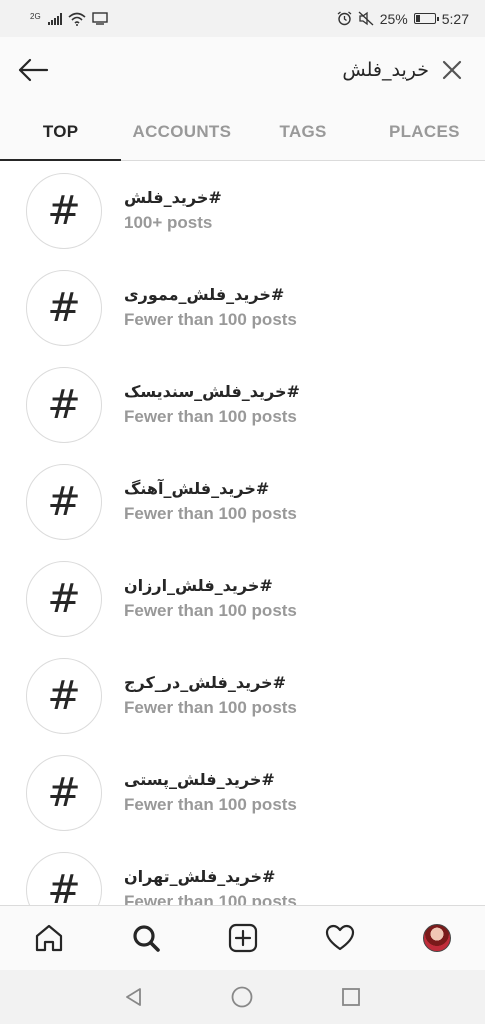  I want to click on tab-places: PLACES, so click(424, 131).